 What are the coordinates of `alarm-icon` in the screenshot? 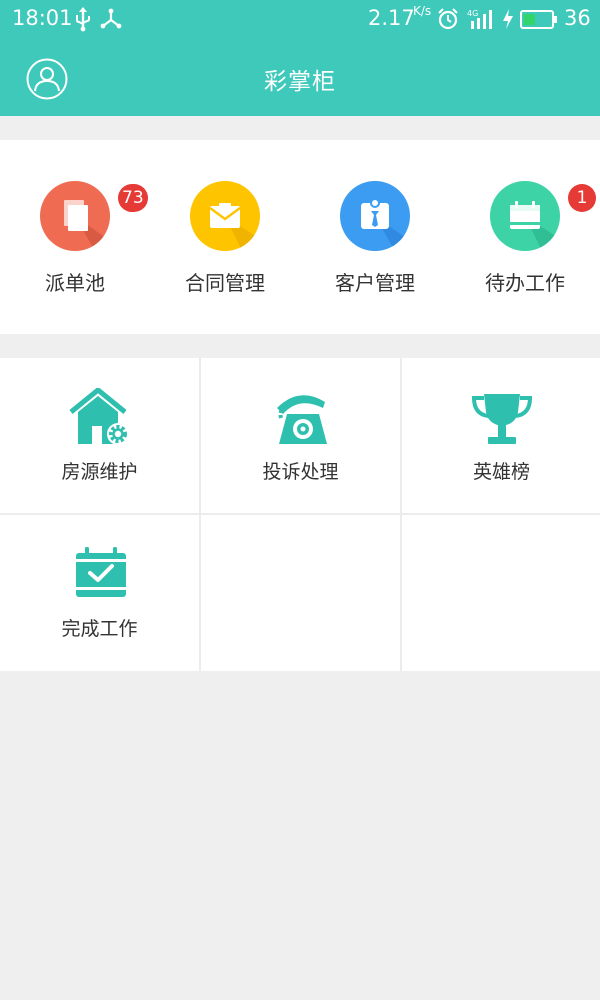 It's located at (448, 19).